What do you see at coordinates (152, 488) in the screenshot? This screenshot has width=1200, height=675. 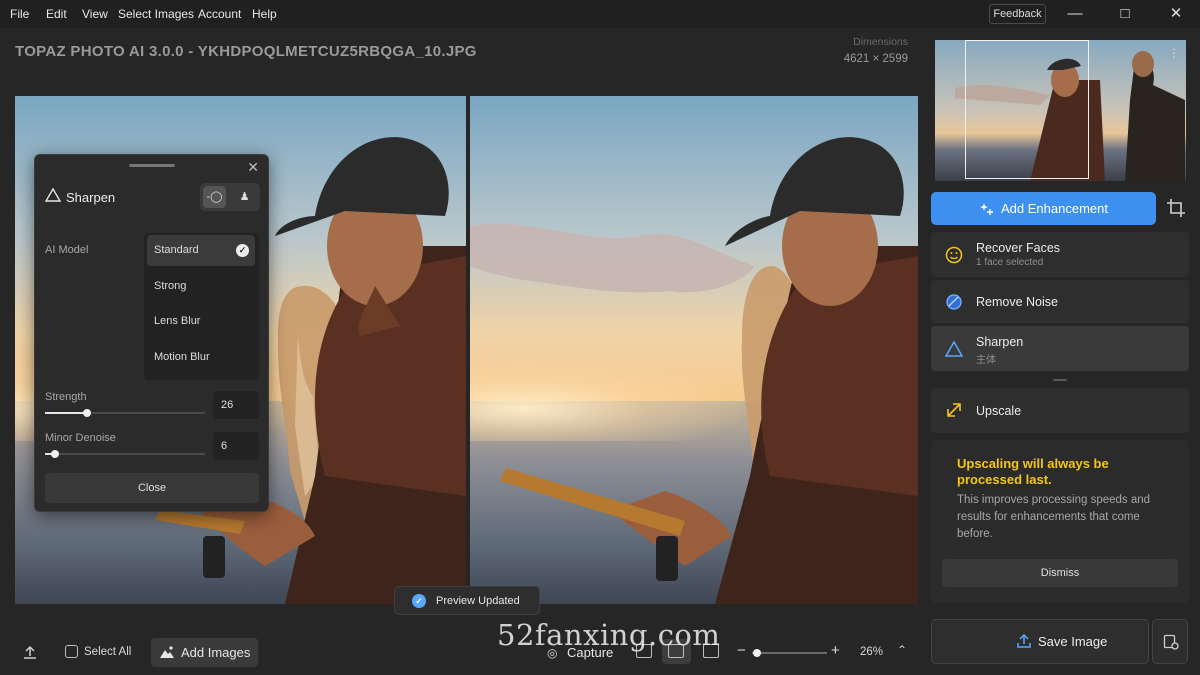 I see `close-button: Close` at bounding box center [152, 488].